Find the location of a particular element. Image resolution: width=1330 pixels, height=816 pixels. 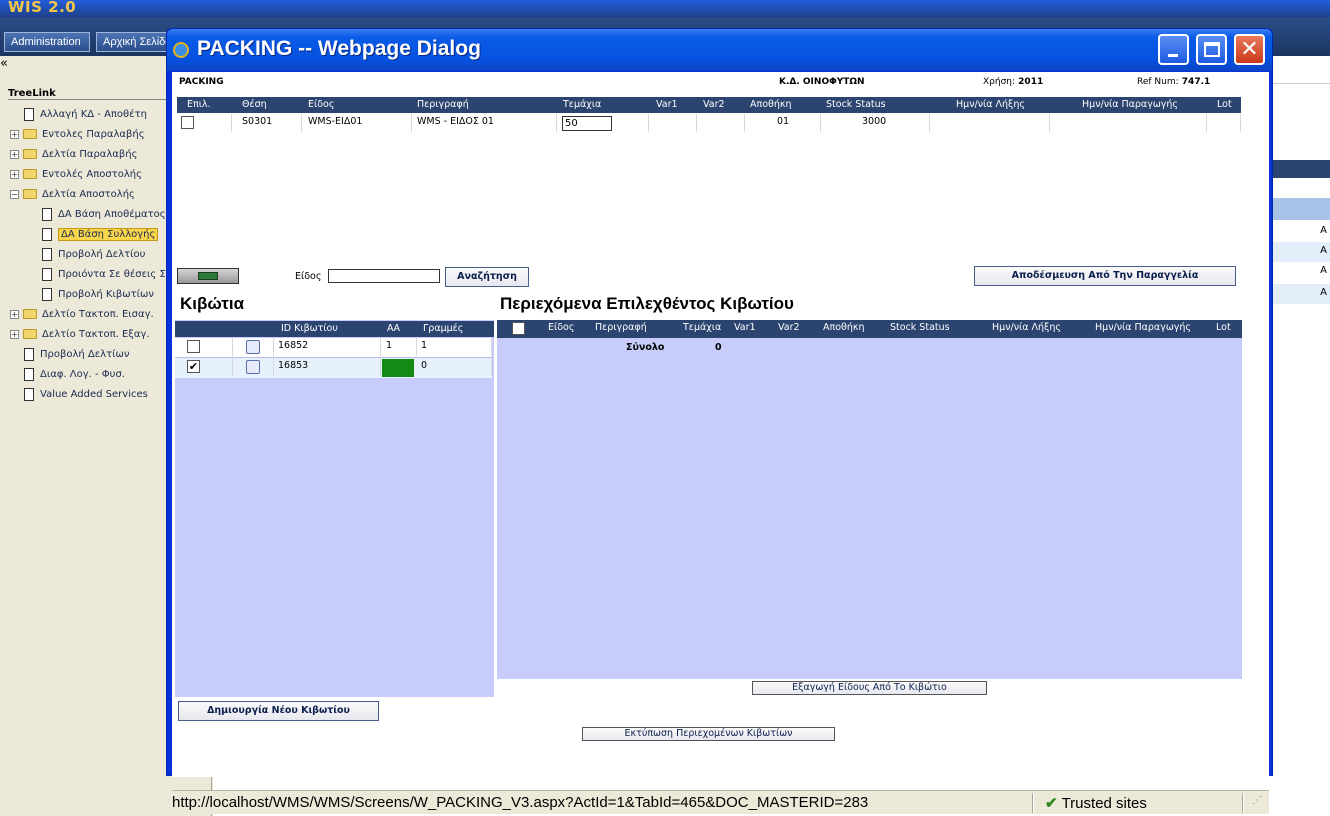

col-stock-status: Stock Status is located at coordinates (856, 104).